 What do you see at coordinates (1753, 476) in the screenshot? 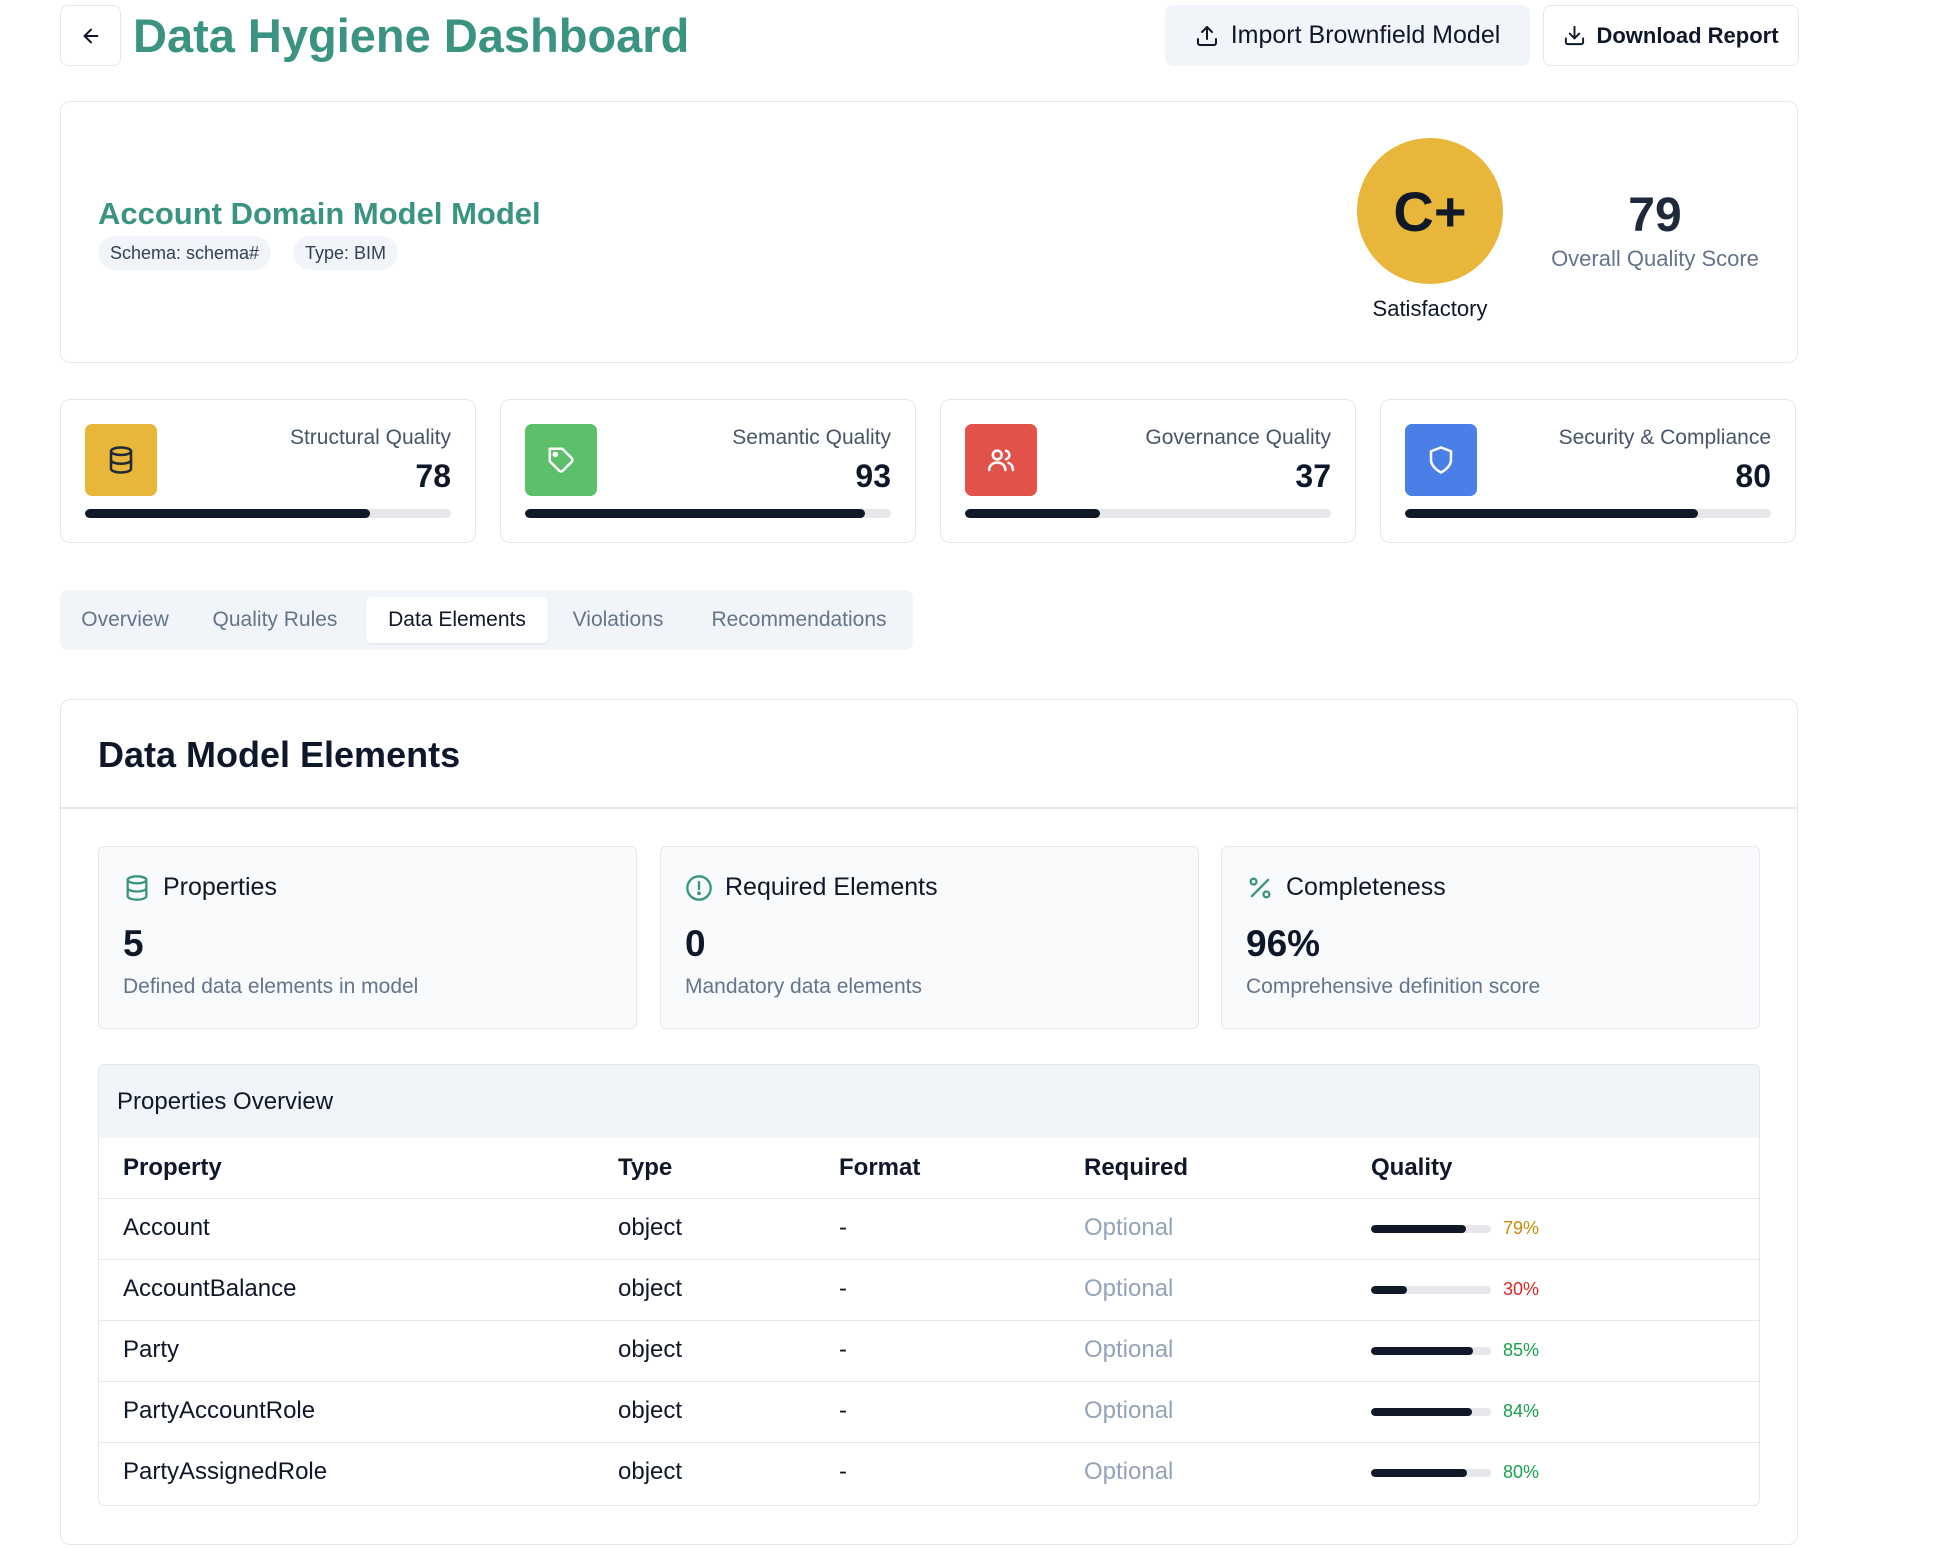
I see `metric-value: 80` at bounding box center [1753, 476].